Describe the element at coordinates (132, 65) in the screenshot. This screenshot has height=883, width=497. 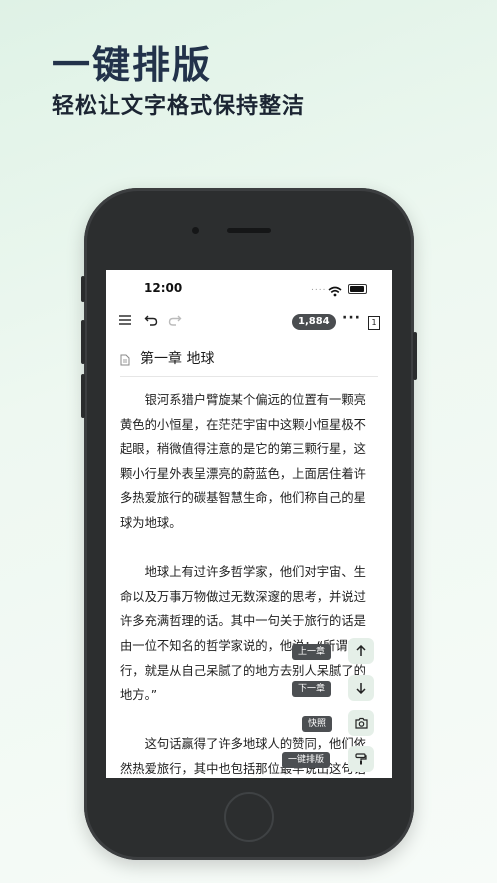
I see `promo-headline: 一键排版` at that location.